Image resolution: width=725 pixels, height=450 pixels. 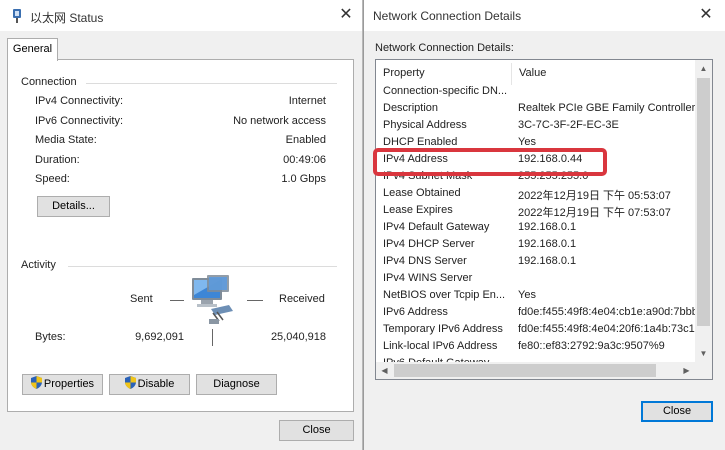 I want to click on table-row: IPv4 DNS Server 192.168.0.1, so click(x=536, y=263).